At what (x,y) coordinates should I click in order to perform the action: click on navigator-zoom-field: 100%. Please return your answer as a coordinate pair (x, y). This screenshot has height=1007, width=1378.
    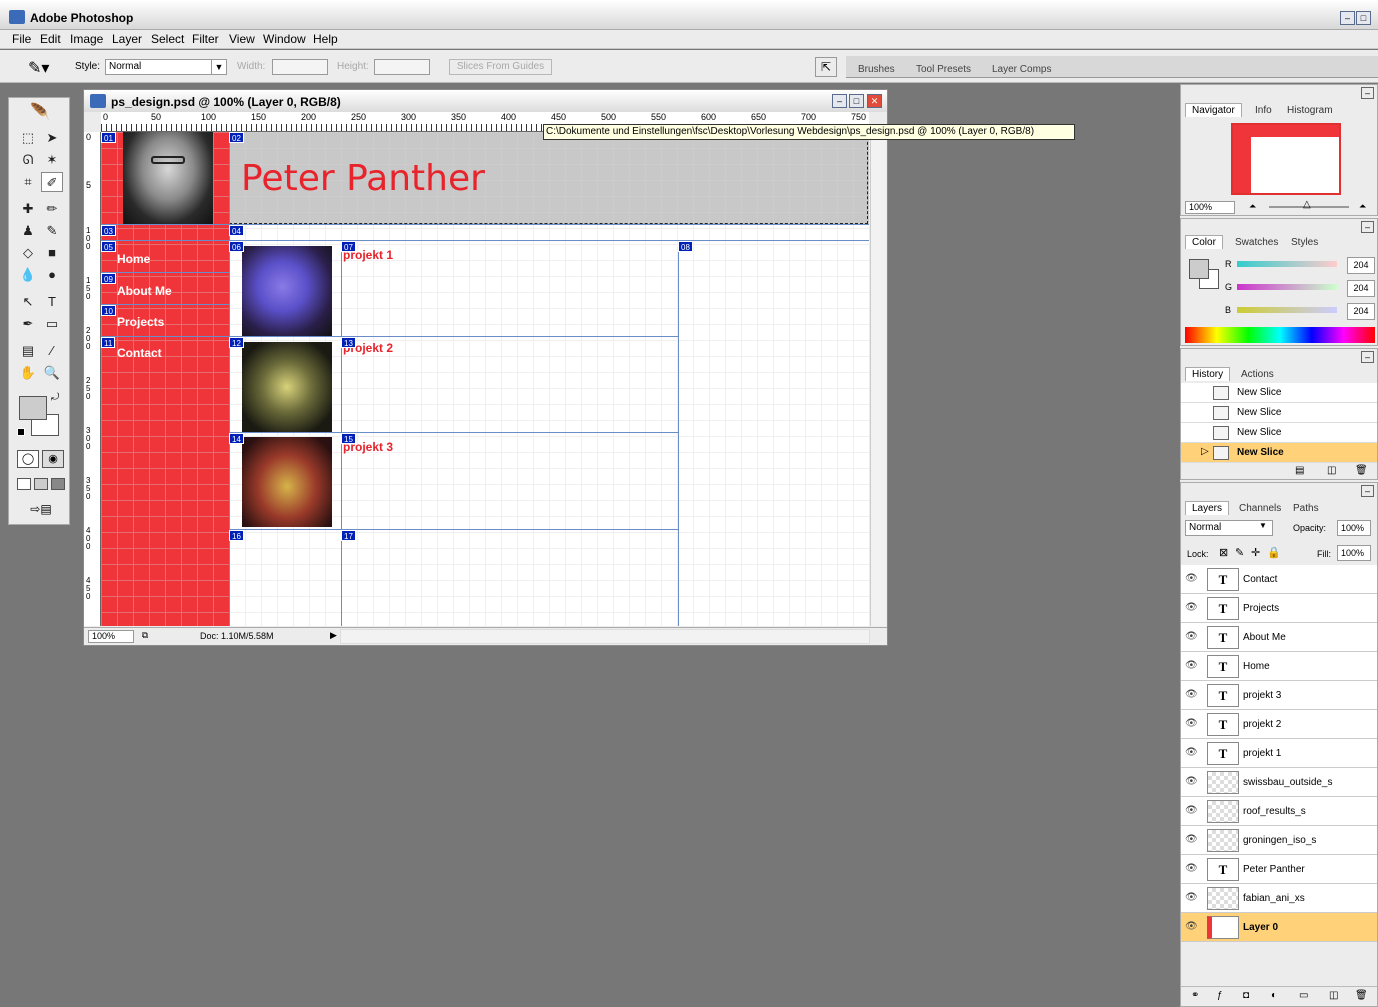
    Looking at the image, I should click on (1210, 207).